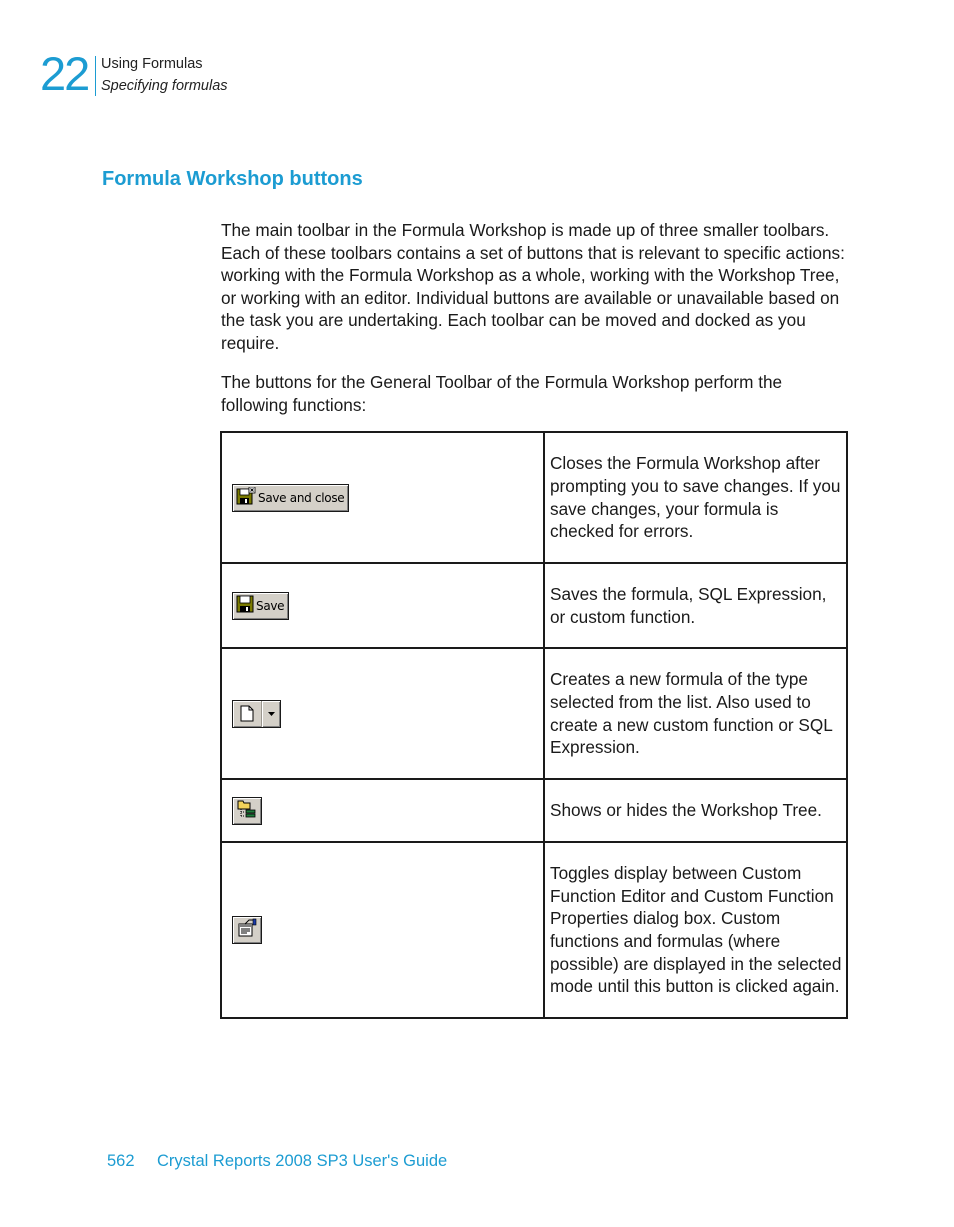 Image resolution: width=954 pixels, height=1227 pixels. What do you see at coordinates (245, 605) in the screenshot?
I see `save-icon` at bounding box center [245, 605].